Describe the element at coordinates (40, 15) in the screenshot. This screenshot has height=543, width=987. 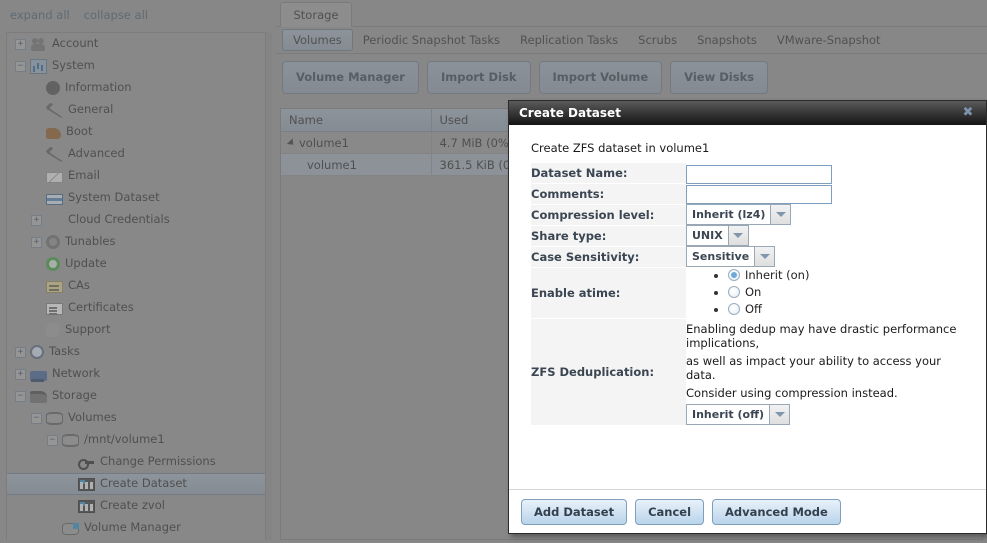
I see `expand-all-link: expand all` at that location.